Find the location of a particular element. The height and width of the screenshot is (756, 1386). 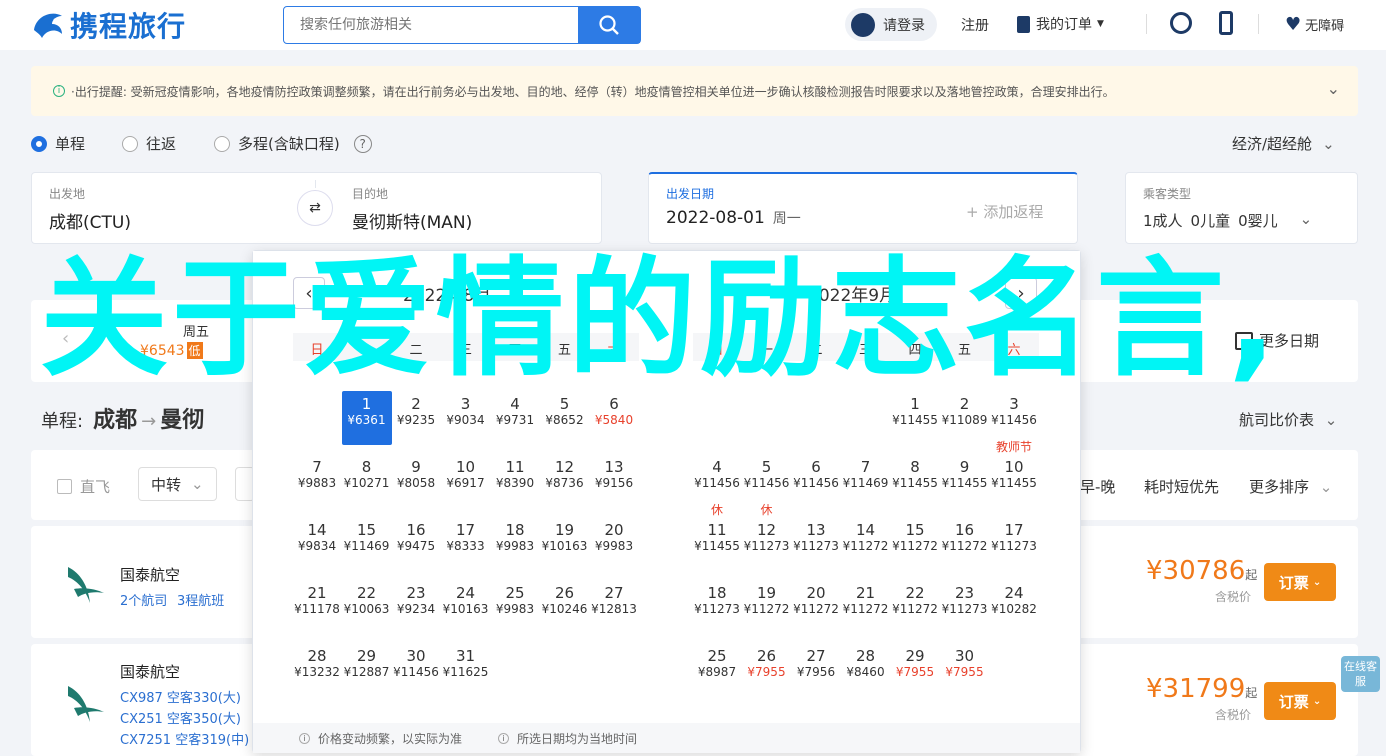

calendar-day: 17 ¥11273 is located at coordinates (1014, 544).